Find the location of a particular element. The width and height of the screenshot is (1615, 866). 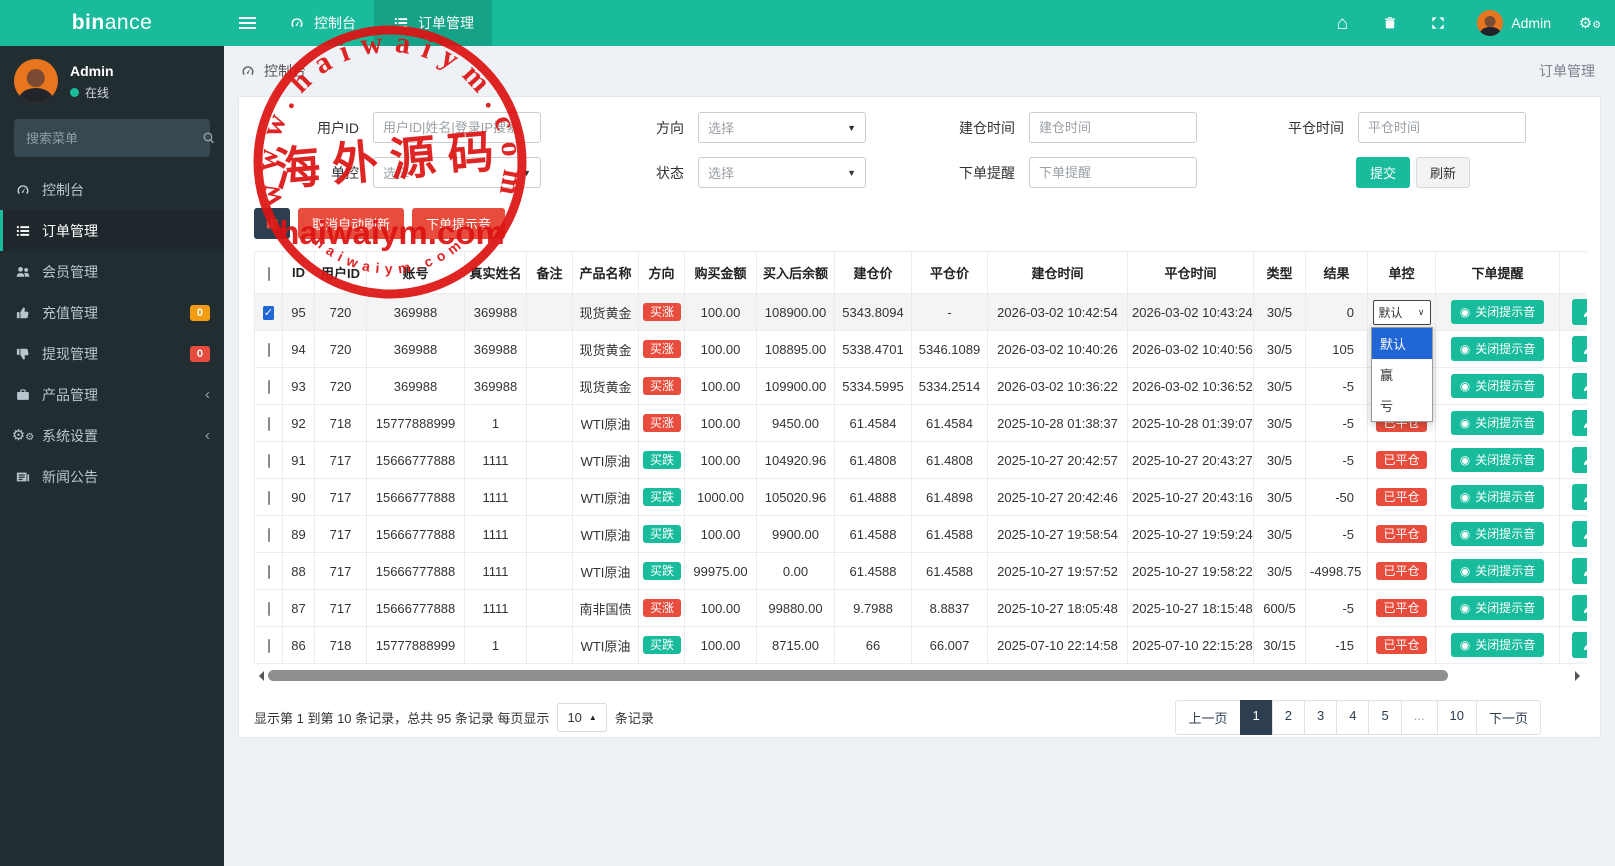

page-button-5: 5 is located at coordinates (1385, 717).